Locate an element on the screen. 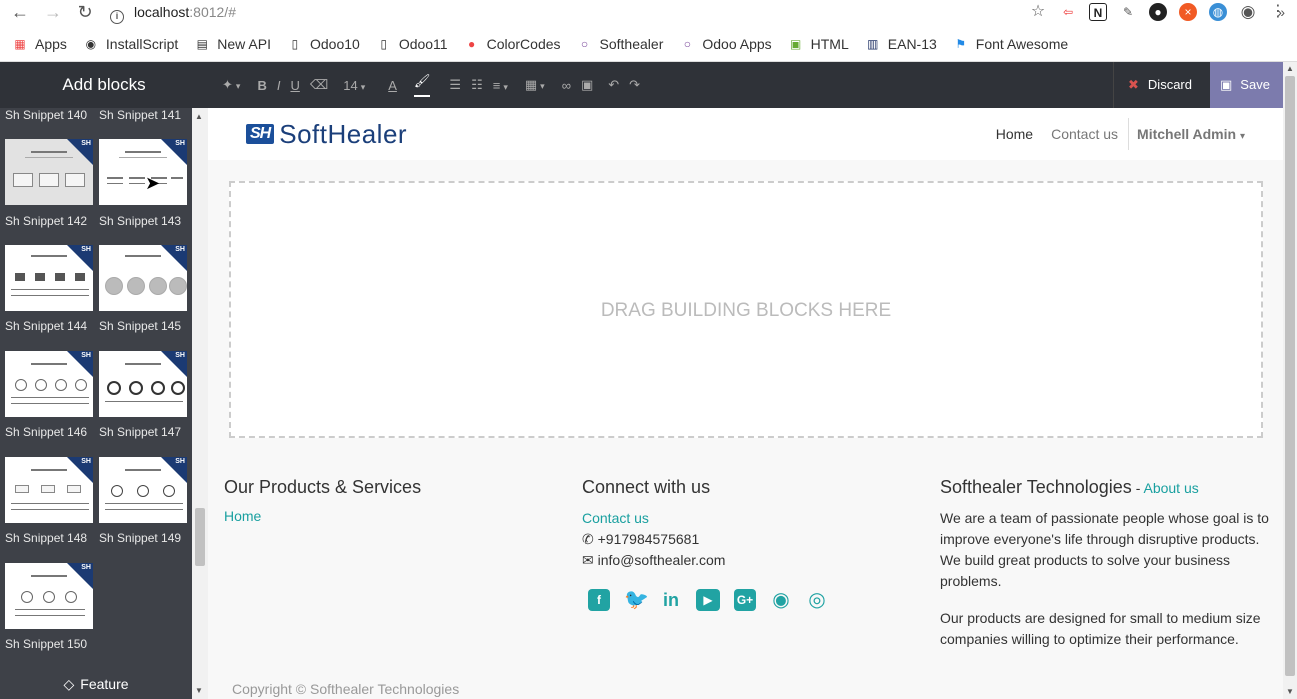 Image resolution: width=1297 pixels, height=699 pixels. bookmark-font-awesome: ⚑ Font Awesome is located at coordinates (1010, 44).